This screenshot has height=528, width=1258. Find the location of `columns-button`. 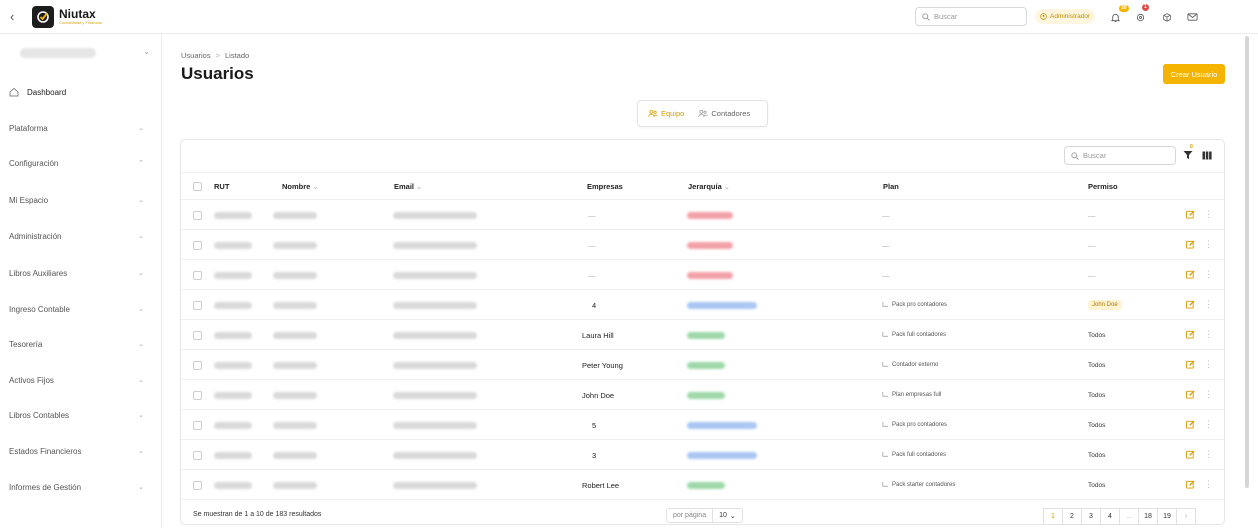

columns-button is located at coordinates (1207, 156).